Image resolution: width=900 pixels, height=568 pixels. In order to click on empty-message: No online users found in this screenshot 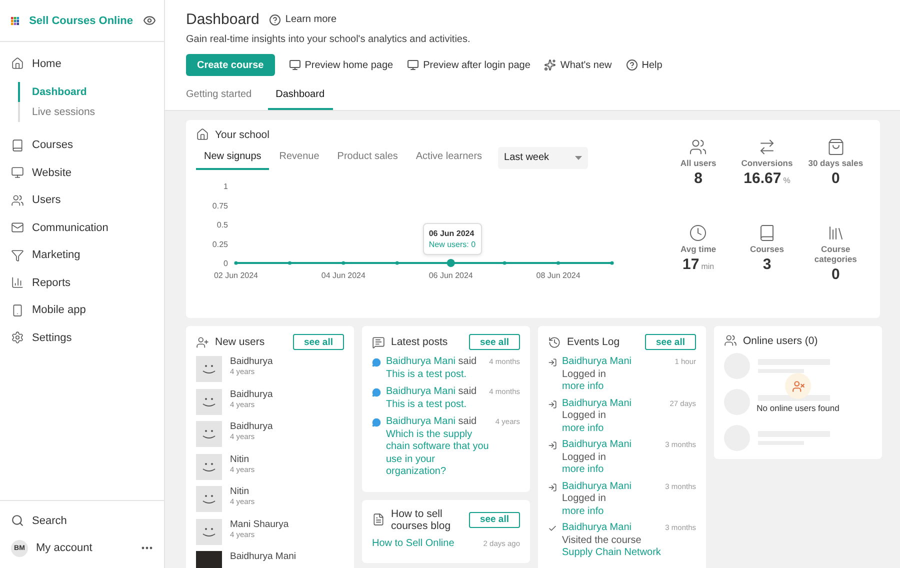, I will do `click(798, 408)`.